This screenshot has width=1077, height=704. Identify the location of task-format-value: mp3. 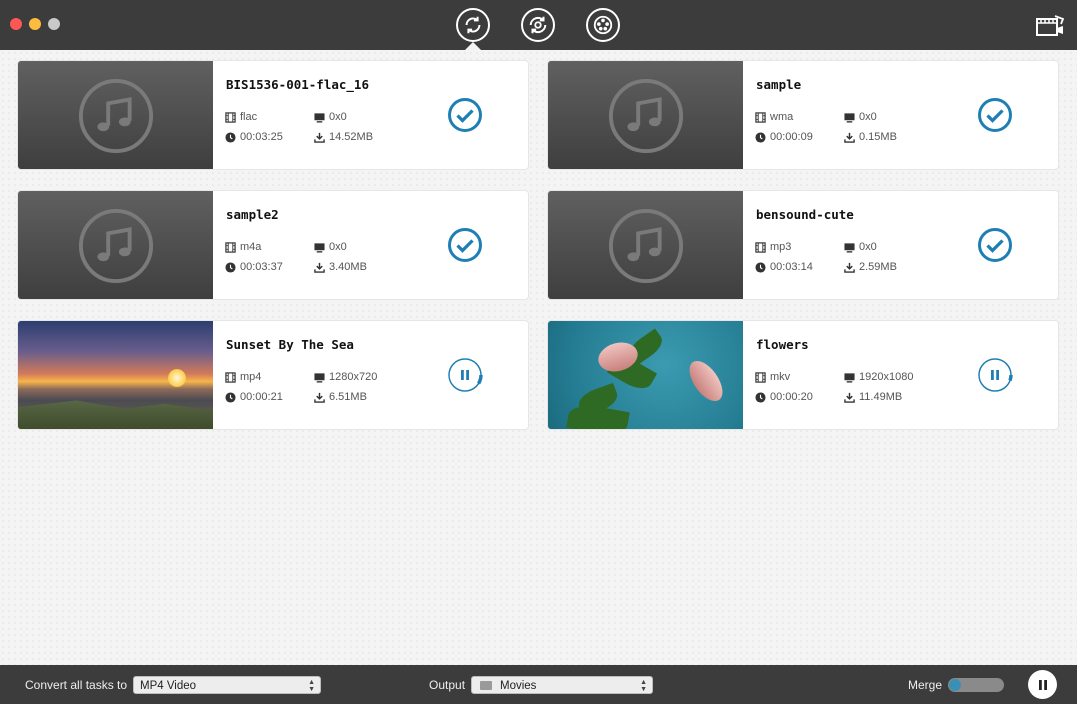
(781, 247).